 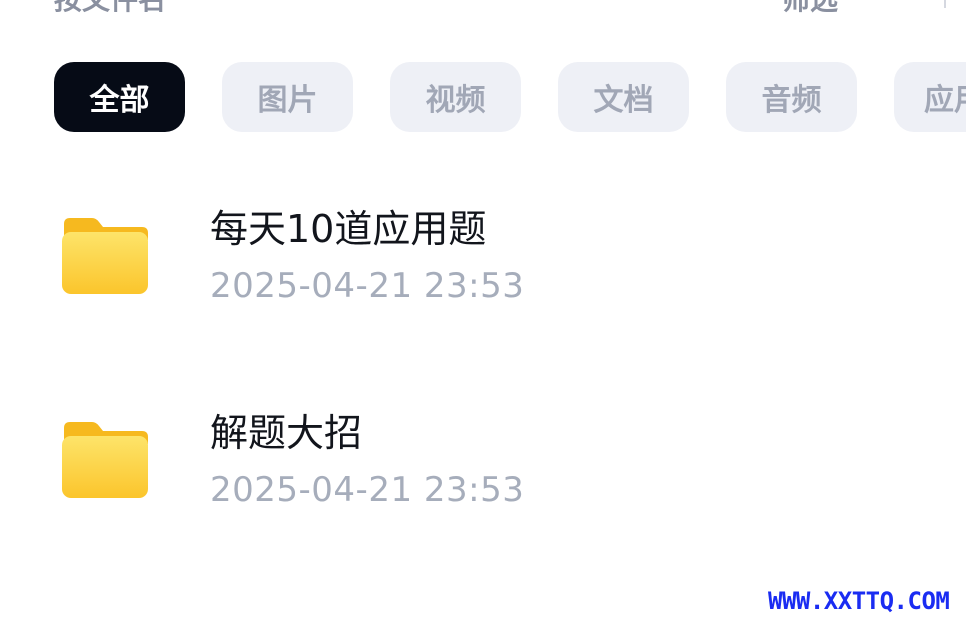 What do you see at coordinates (945, 4) in the screenshot?
I see `toolbar-divider` at bounding box center [945, 4].